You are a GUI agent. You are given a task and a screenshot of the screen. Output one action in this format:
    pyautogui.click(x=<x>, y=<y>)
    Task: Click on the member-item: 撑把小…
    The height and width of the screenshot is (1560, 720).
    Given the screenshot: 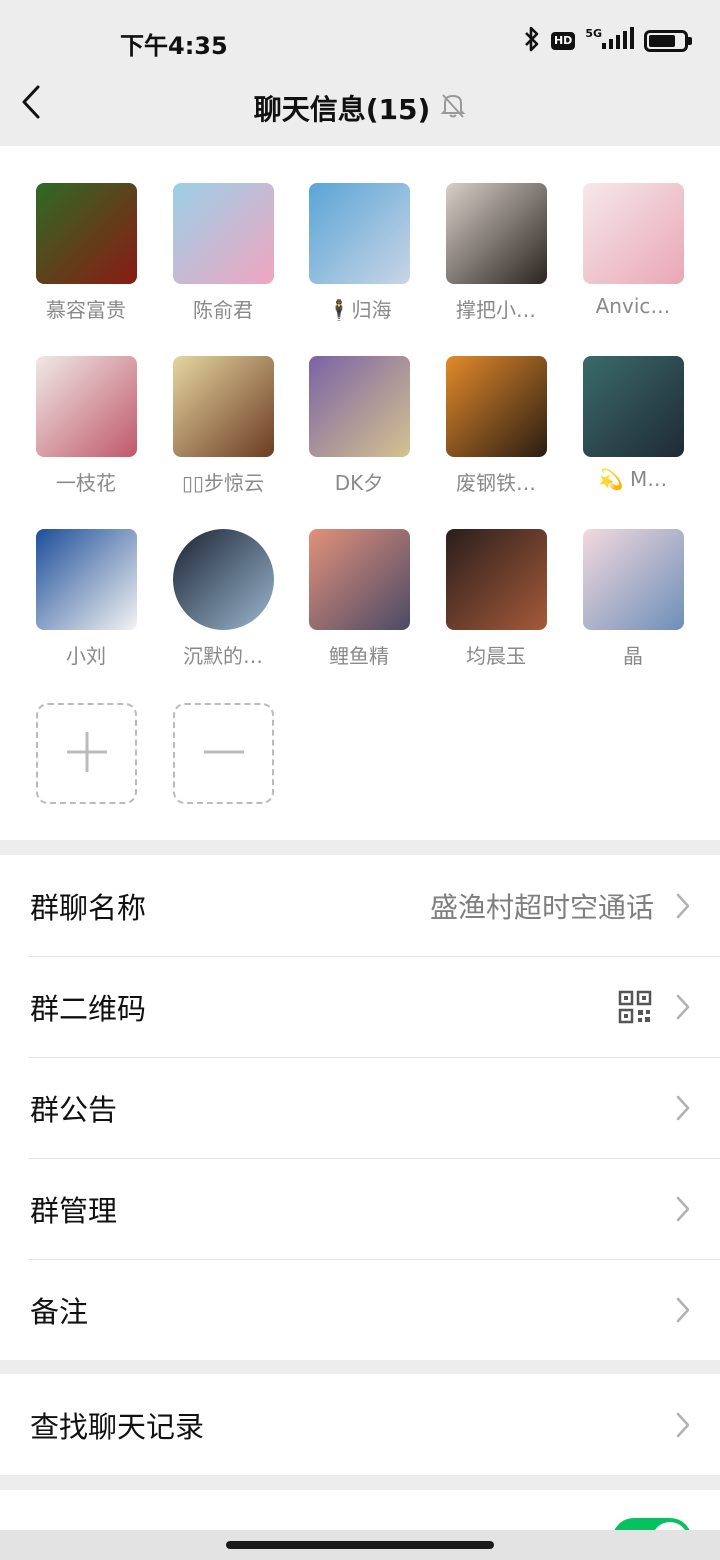 What is the action you would take?
    pyautogui.click(x=496, y=253)
    